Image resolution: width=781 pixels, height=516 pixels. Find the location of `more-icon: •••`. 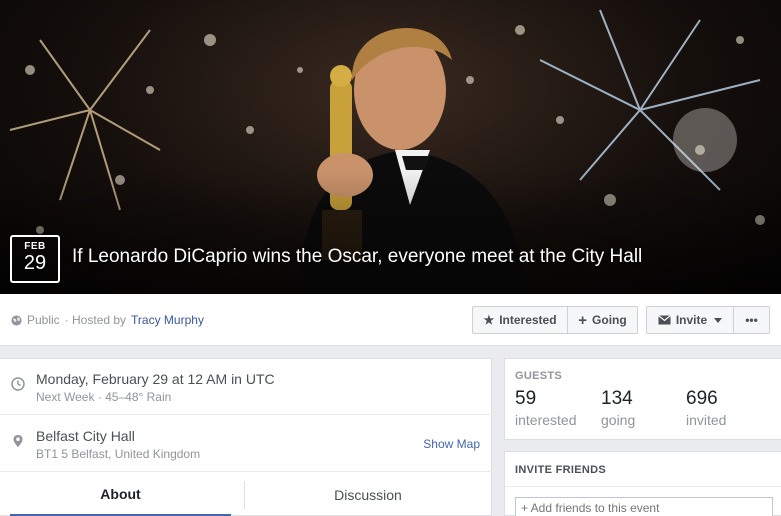

more-icon: ••• is located at coordinates (751, 320).